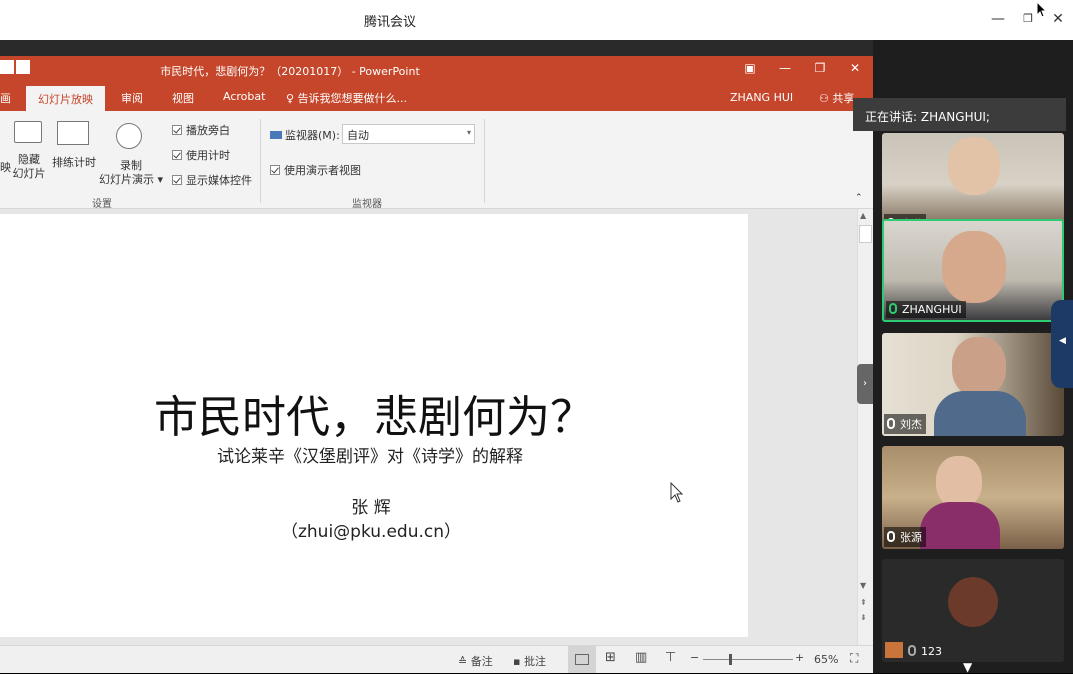  Describe the element at coordinates (389, 22) in the screenshot. I see `meeting-window-title: 腾讯会议` at that location.